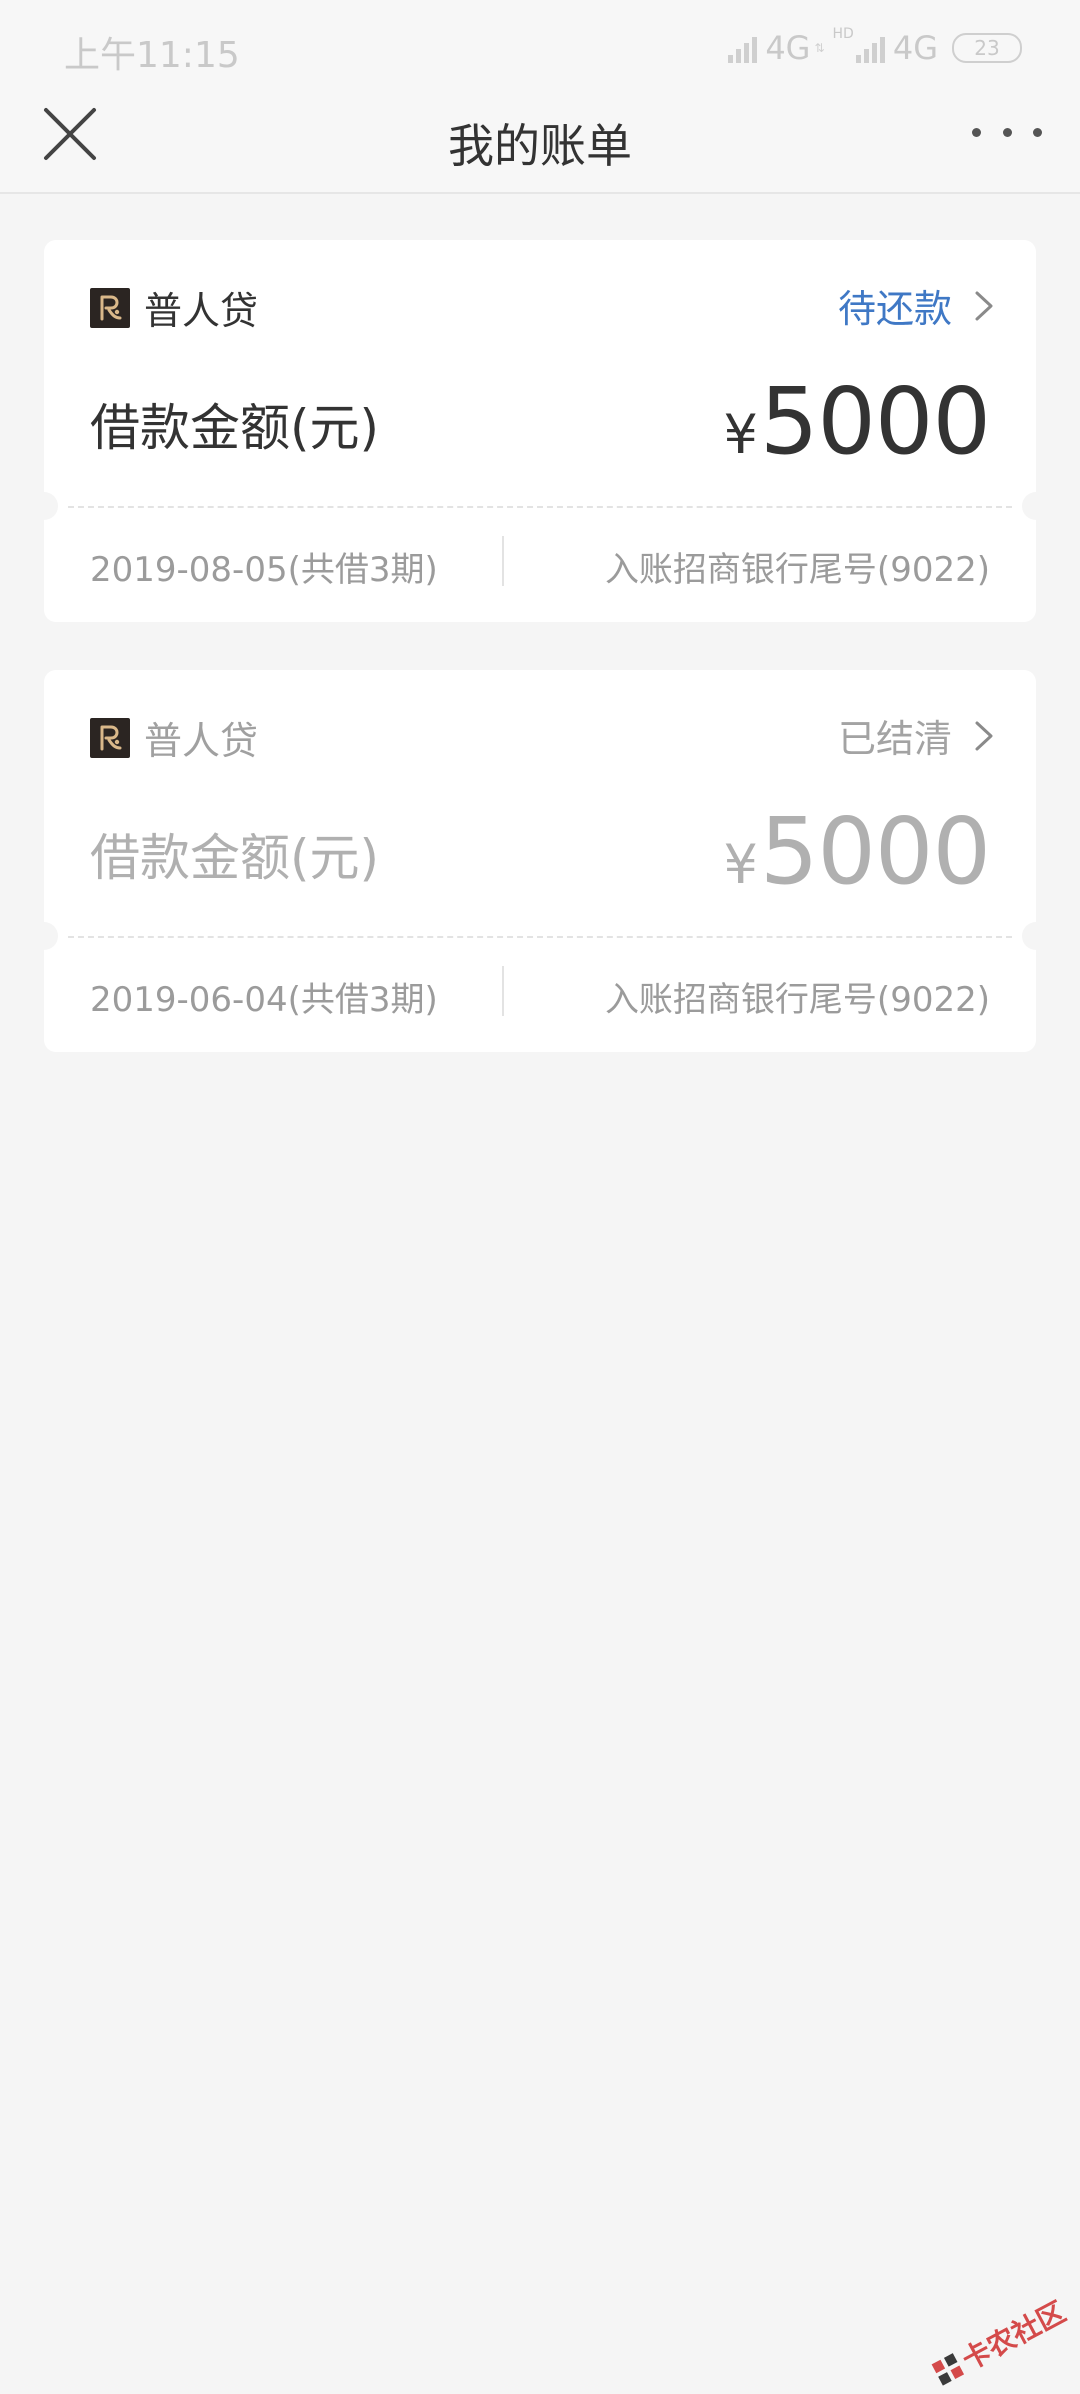  Describe the element at coordinates (915, 48) in the screenshot. I see `network-type-2: 4G` at that location.